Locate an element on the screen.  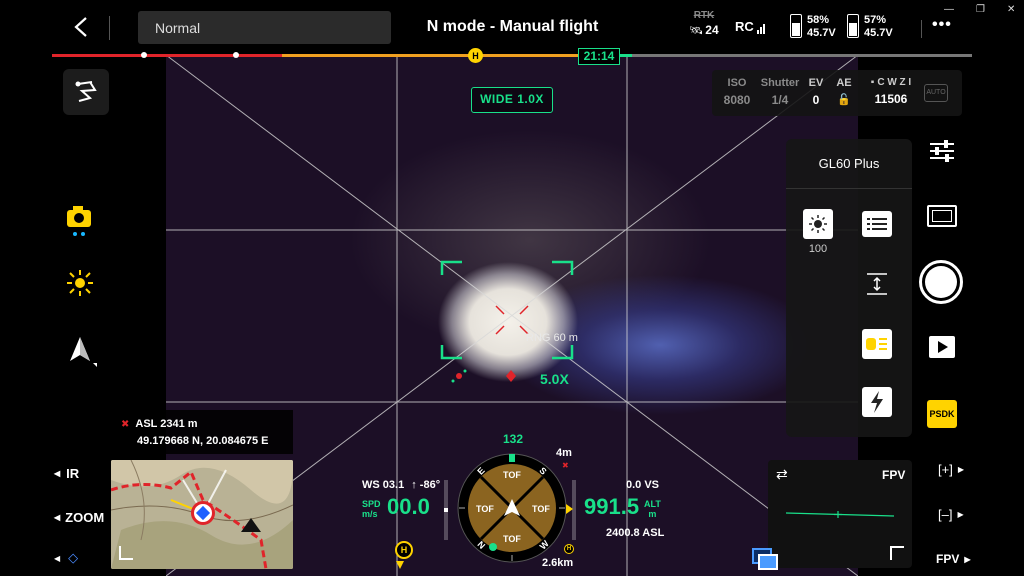
mini-map is located at coordinates (202, 514).